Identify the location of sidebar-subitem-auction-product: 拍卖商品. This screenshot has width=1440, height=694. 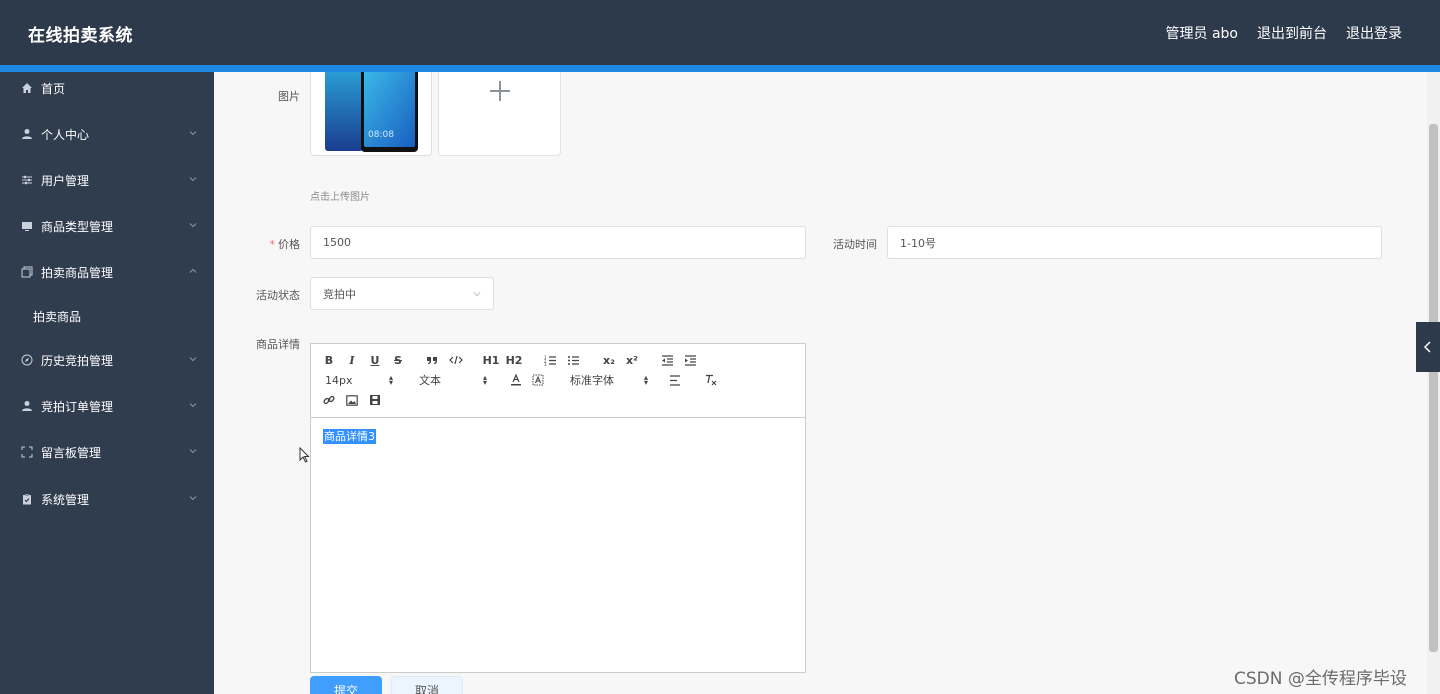
(107, 316).